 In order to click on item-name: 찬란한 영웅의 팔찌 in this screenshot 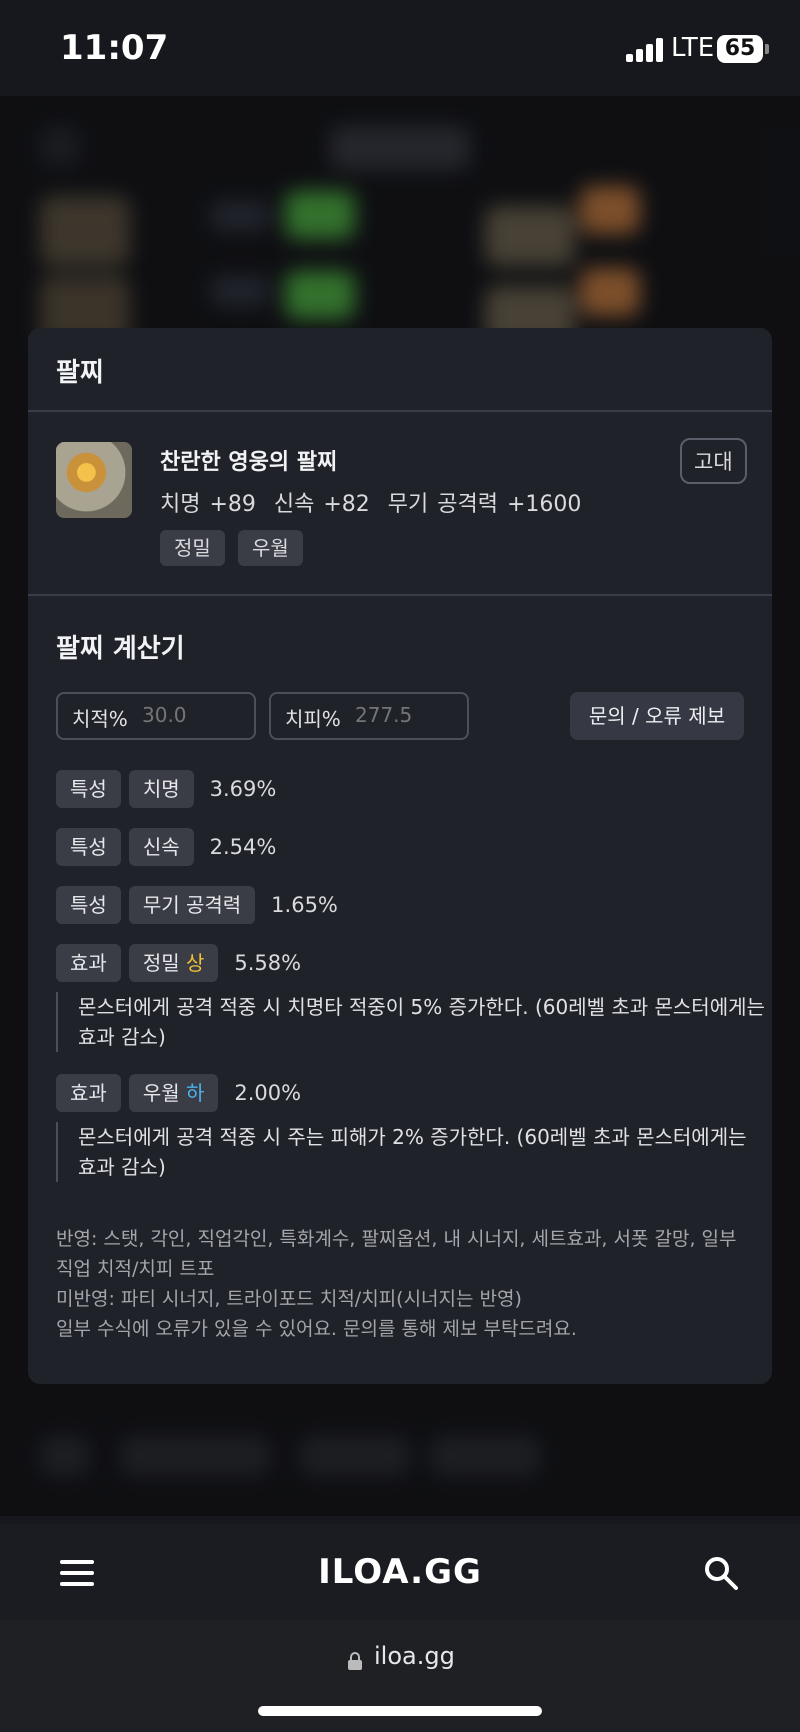, I will do `click(249, 462)`.